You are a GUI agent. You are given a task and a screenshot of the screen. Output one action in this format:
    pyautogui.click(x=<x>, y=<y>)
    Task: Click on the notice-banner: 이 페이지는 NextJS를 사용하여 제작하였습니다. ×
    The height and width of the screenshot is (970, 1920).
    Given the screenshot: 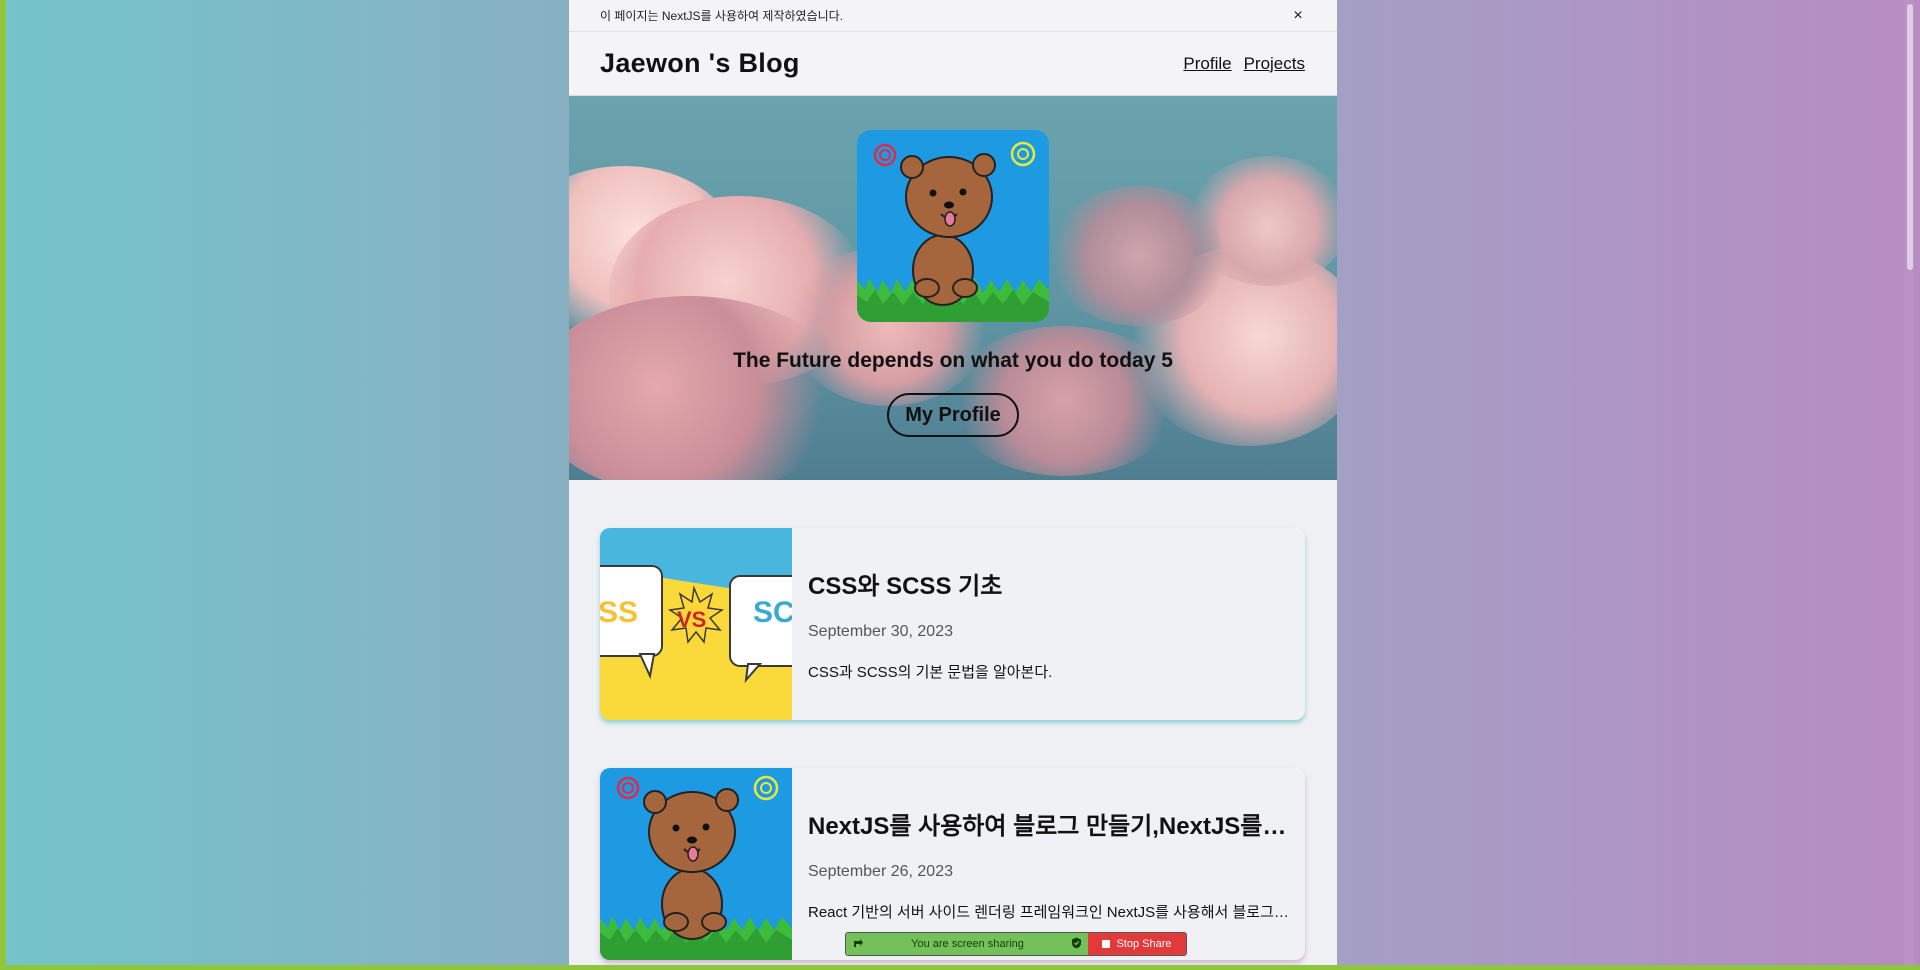 What is the action you would take?
    pyautogui.click(x=953, y=16)
    